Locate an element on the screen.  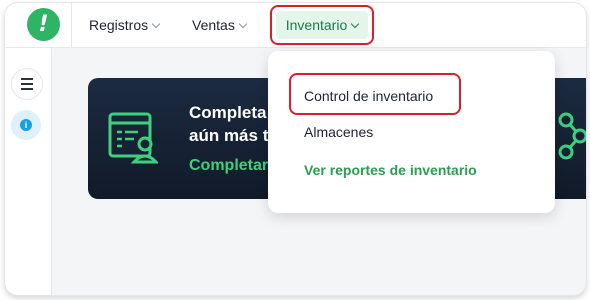
hamburger-menu-button is located at coordinates (27, 84).